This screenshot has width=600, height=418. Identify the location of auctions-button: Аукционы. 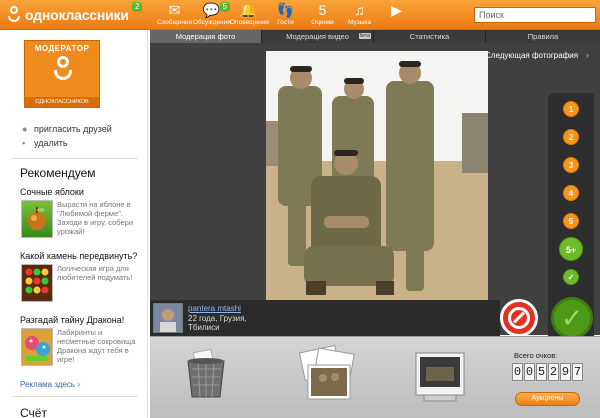
(547, 399).